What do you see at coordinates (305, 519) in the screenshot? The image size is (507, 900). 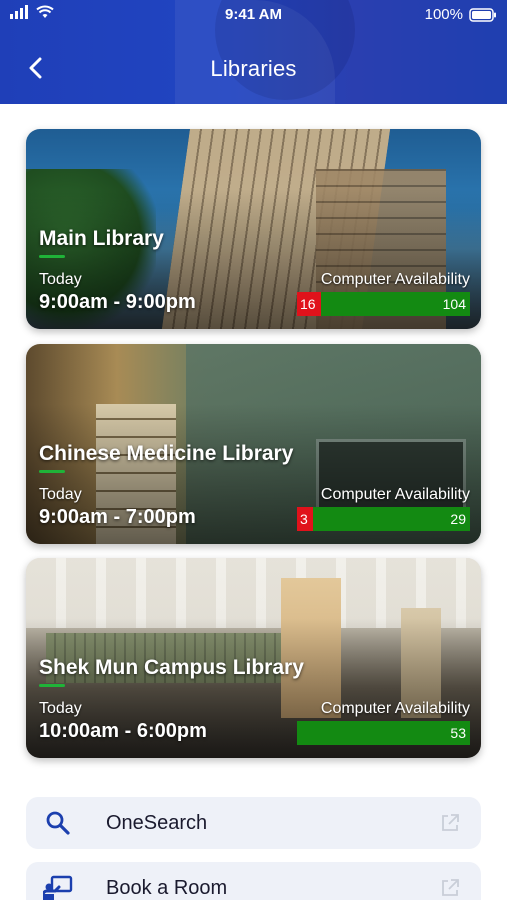 I see `computers-in-use: 3` at bounding box center [305, 519].